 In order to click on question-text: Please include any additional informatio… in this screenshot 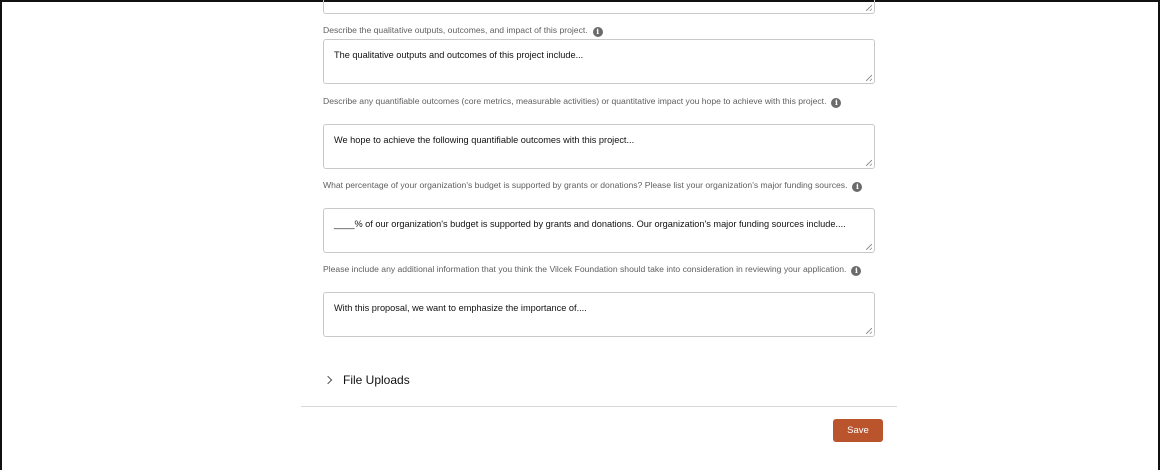, I will do `click(585, 269)`.